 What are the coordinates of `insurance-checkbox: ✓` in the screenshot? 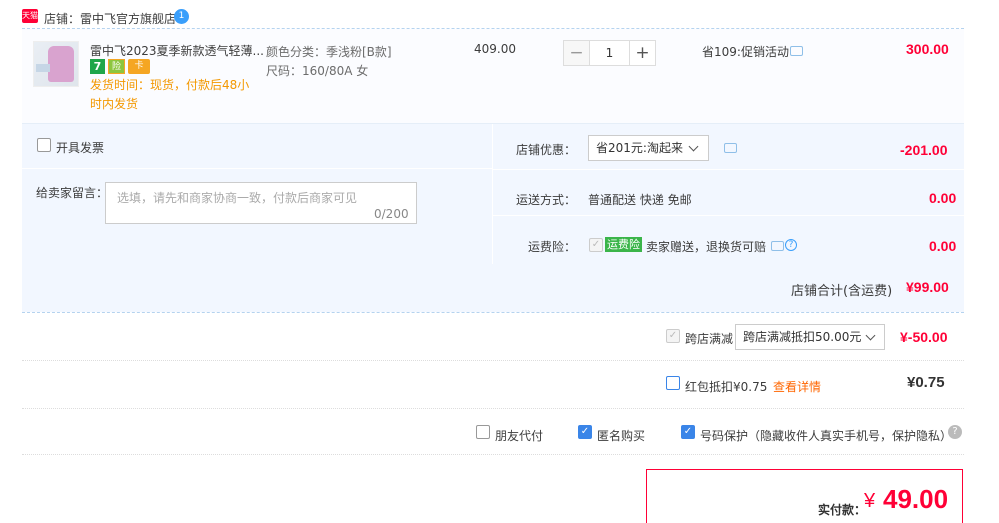 It's located at (596, 245).